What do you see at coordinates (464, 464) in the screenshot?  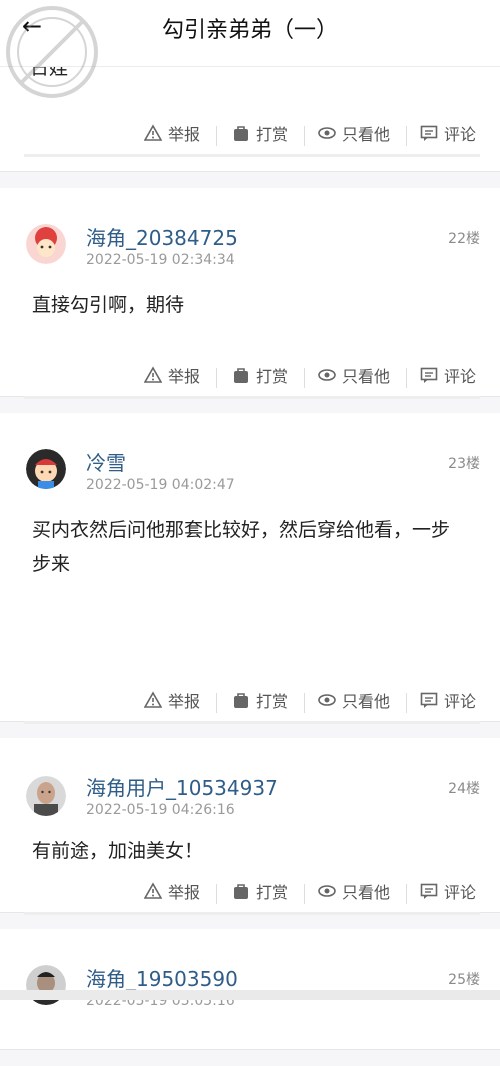 I see `floor-number: 23楼` at bounding box center [464, 464].